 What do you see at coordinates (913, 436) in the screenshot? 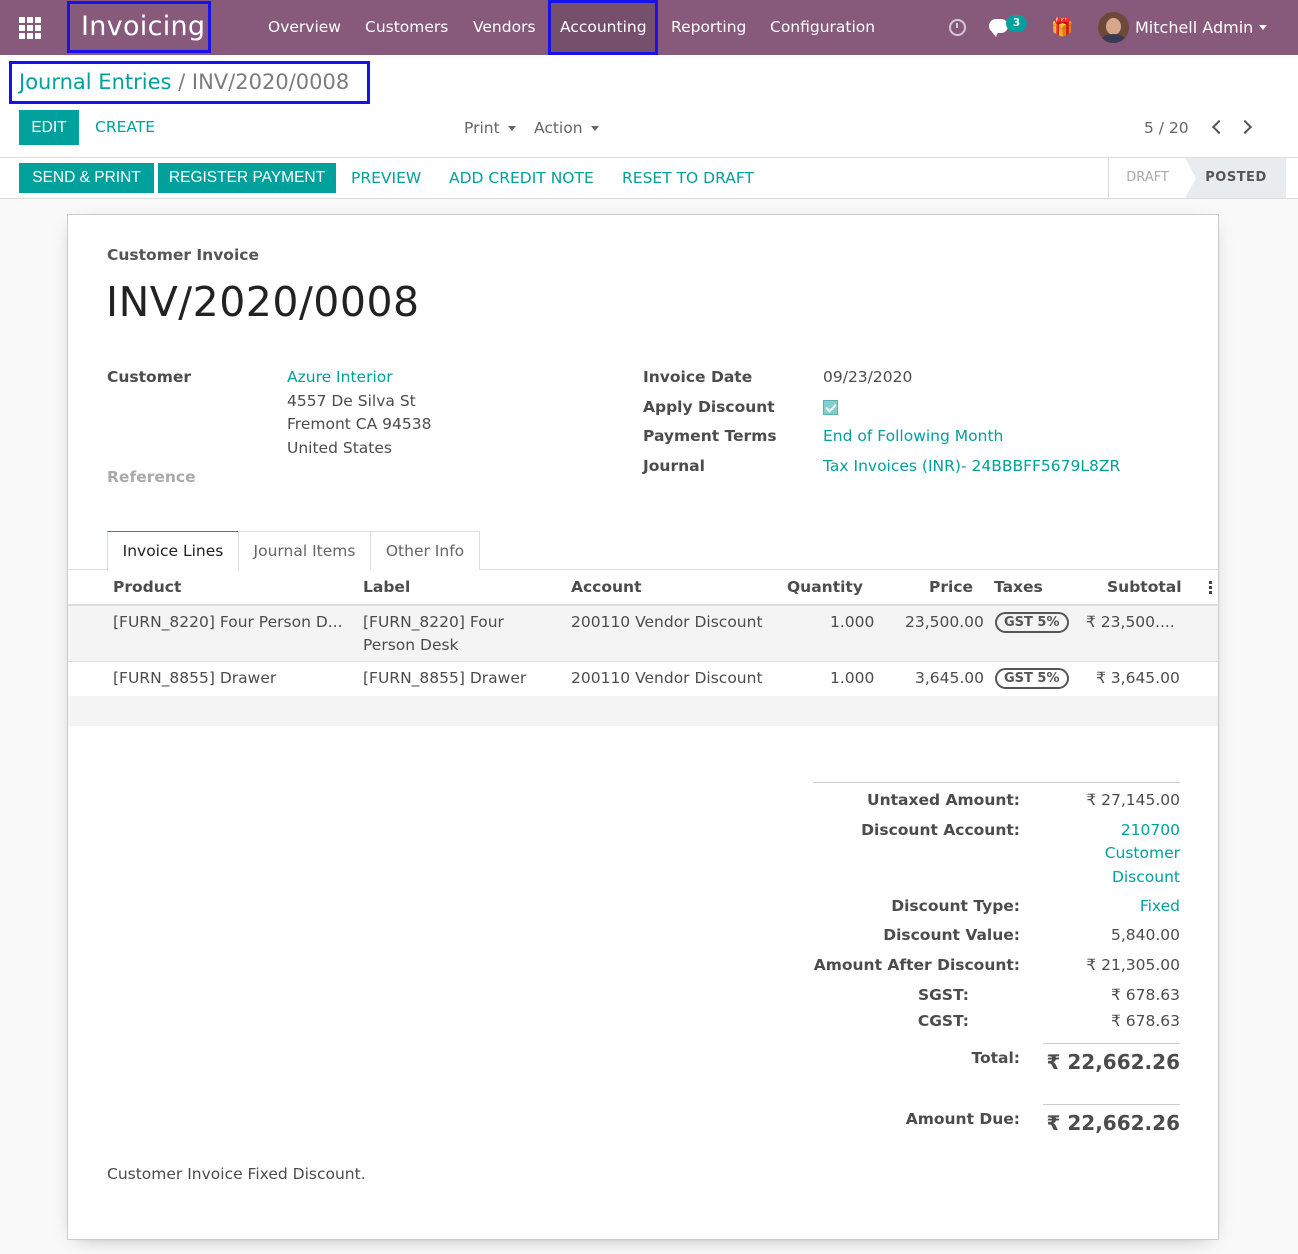
I see `payment-terms-link: End of Following Month` at bounding box center [913, 436].